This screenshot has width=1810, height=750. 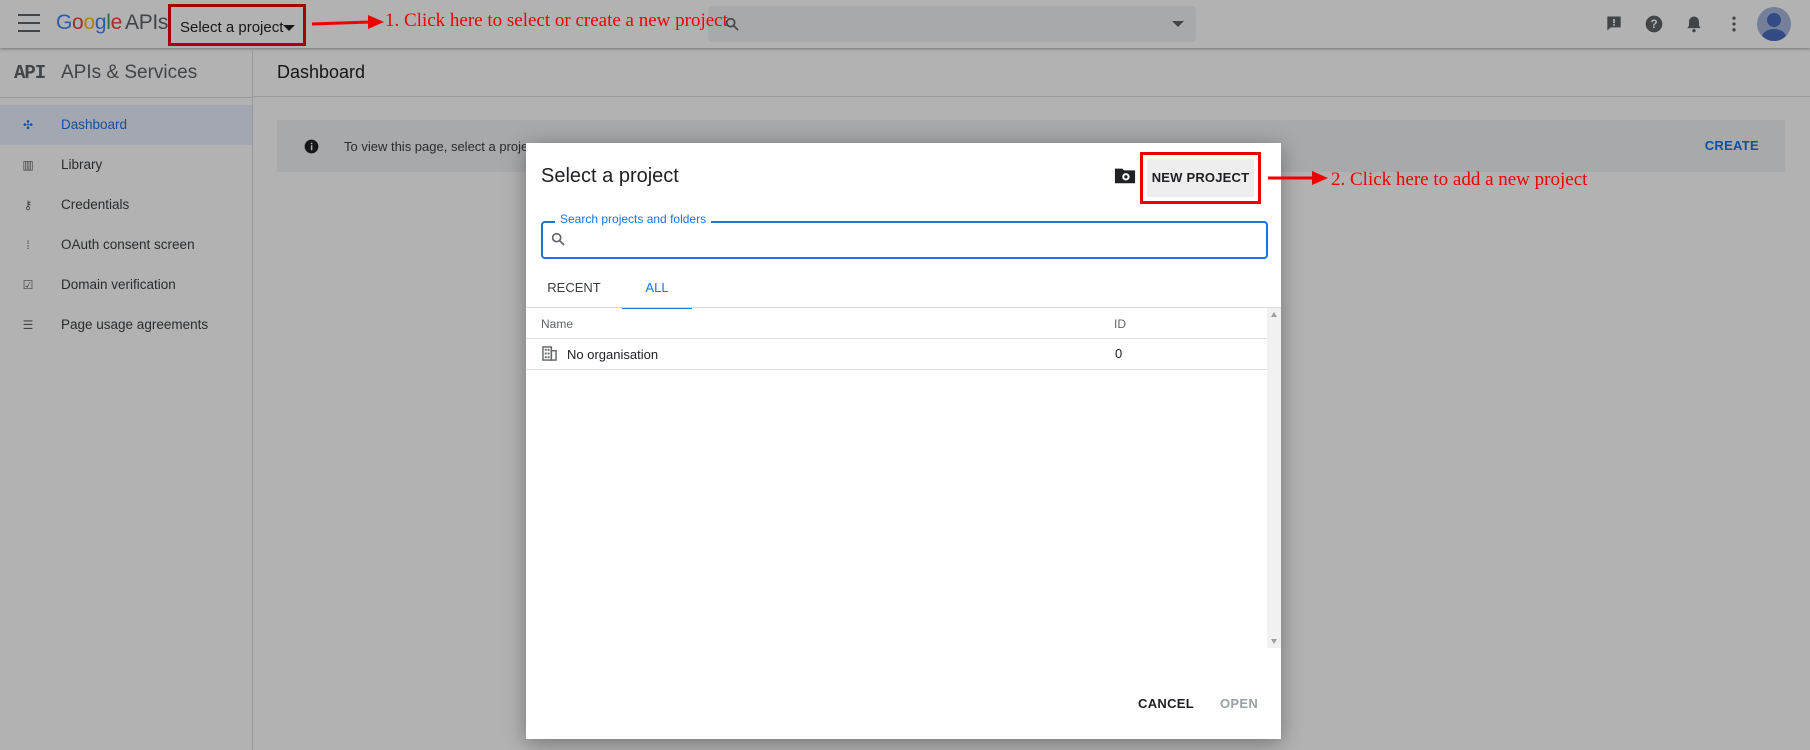 I want to click on row-id: 0, so click(x=1119, y=353).